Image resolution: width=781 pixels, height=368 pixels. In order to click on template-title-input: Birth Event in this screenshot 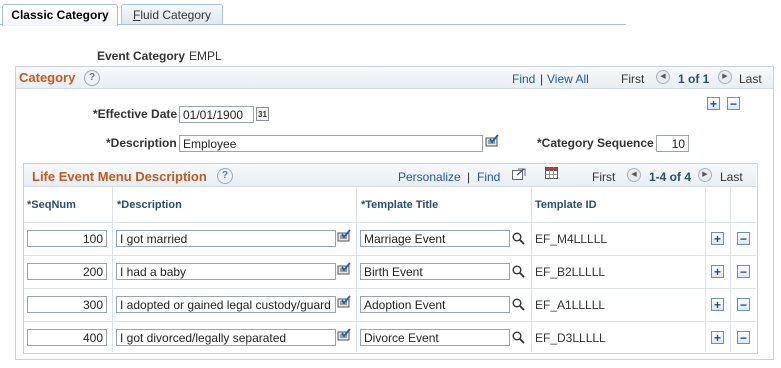, I will do `click(435, 271)`.